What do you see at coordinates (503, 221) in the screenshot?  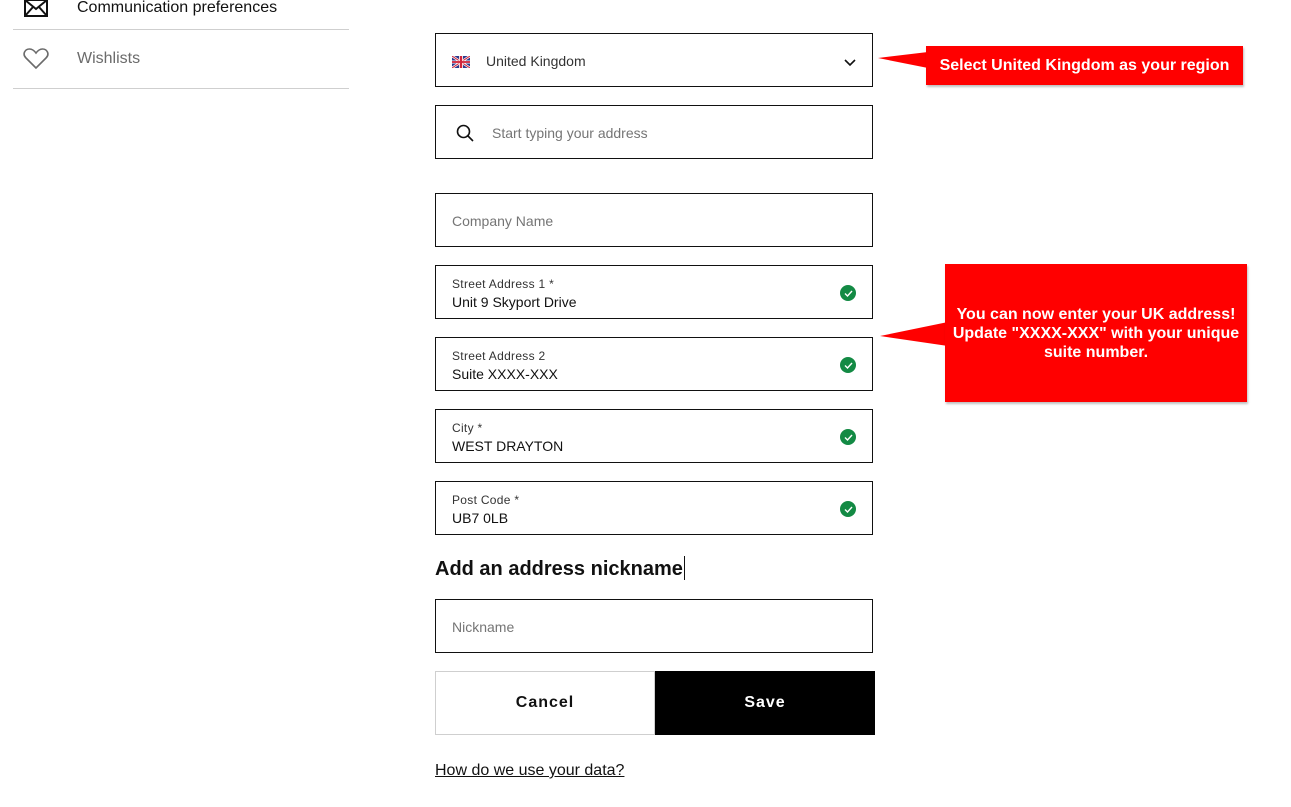 I see `company-placeholder: Company Name` at bounding box center [503, 221].